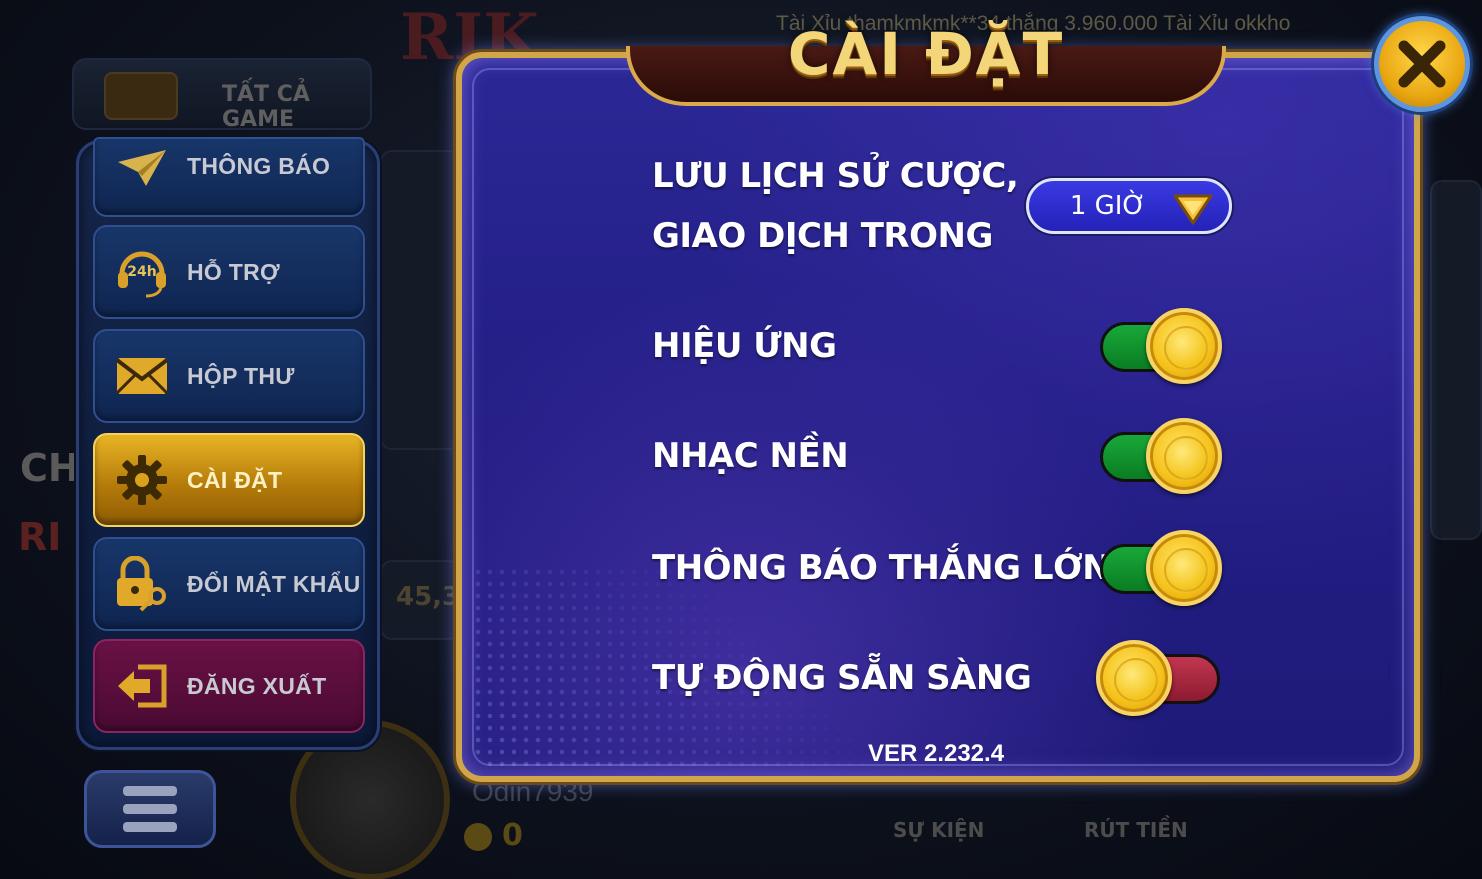 The image size is (1482, 879). I want to click on bg-text: CH, so click(50, 468).